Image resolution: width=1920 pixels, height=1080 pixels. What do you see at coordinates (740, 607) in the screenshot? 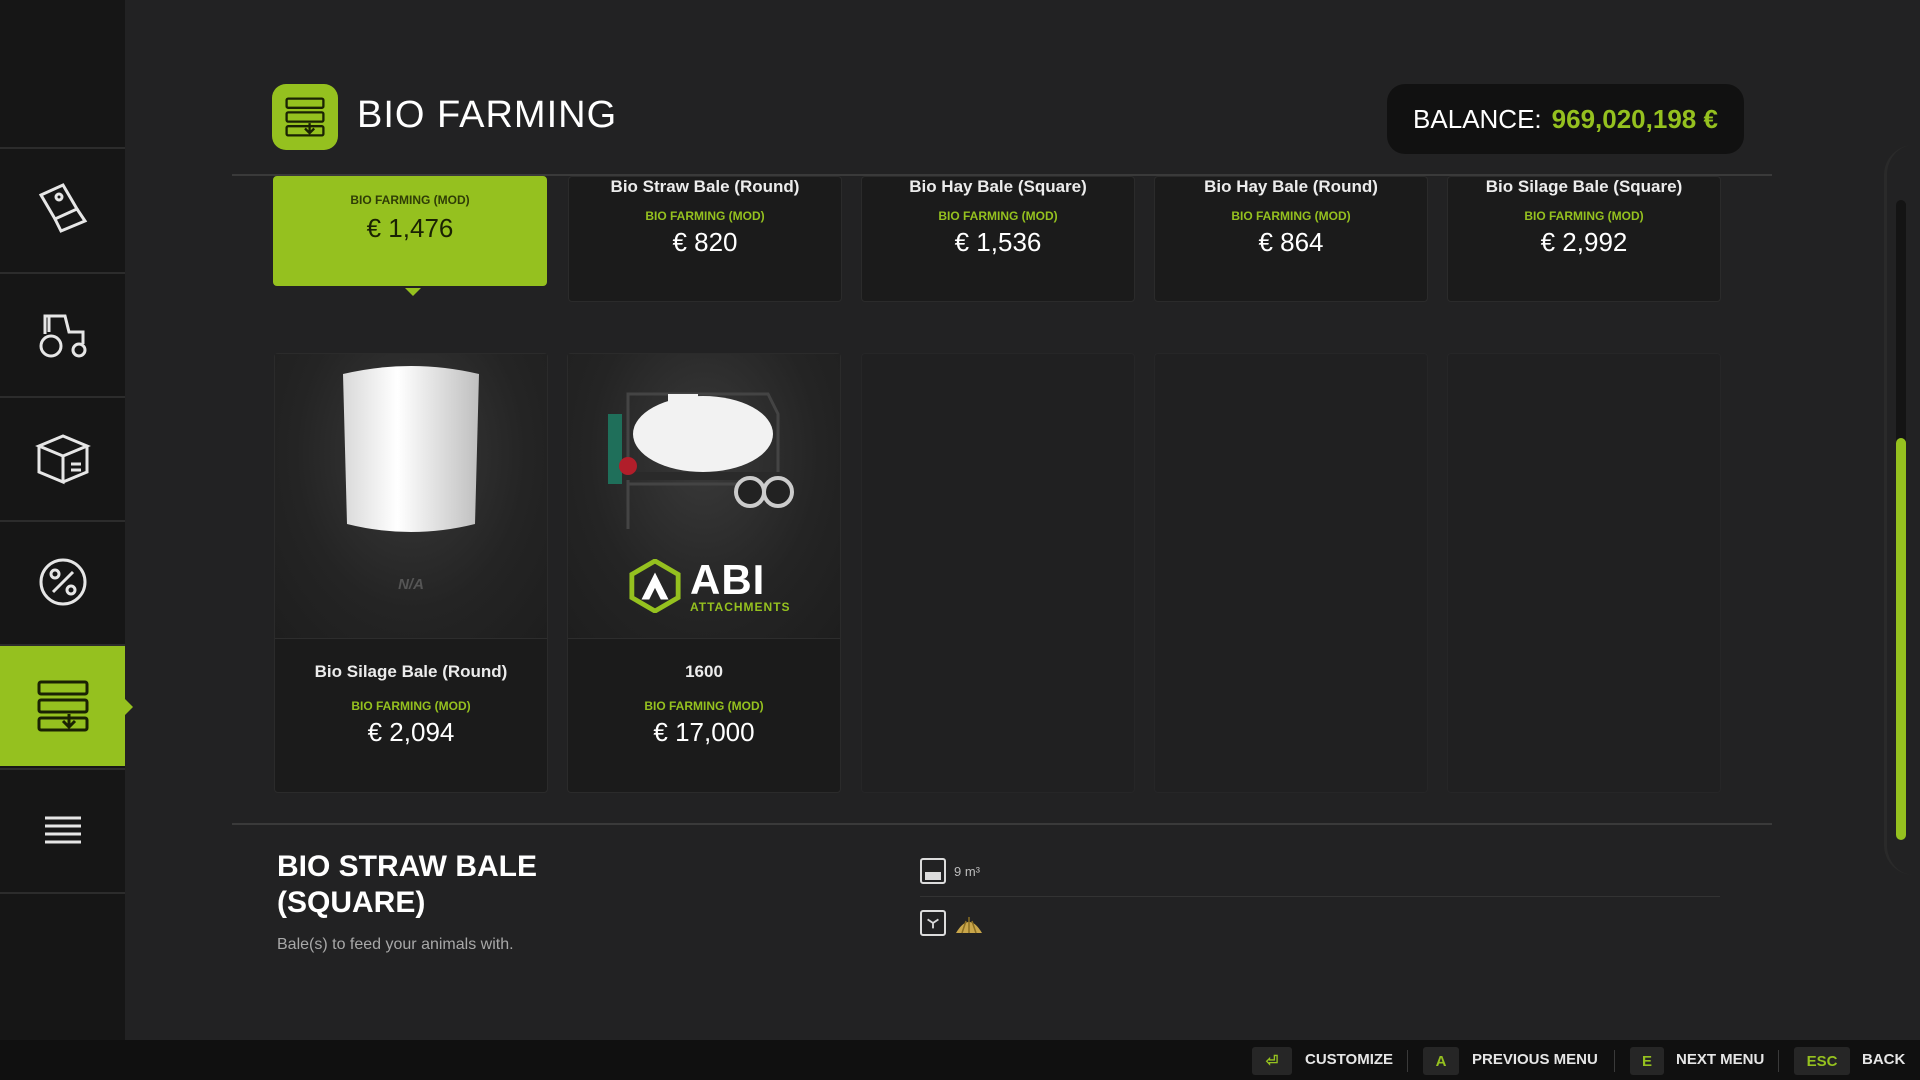
I see `brand-subtitle: ATTACHMENTS` at bounding box center [740, 607].